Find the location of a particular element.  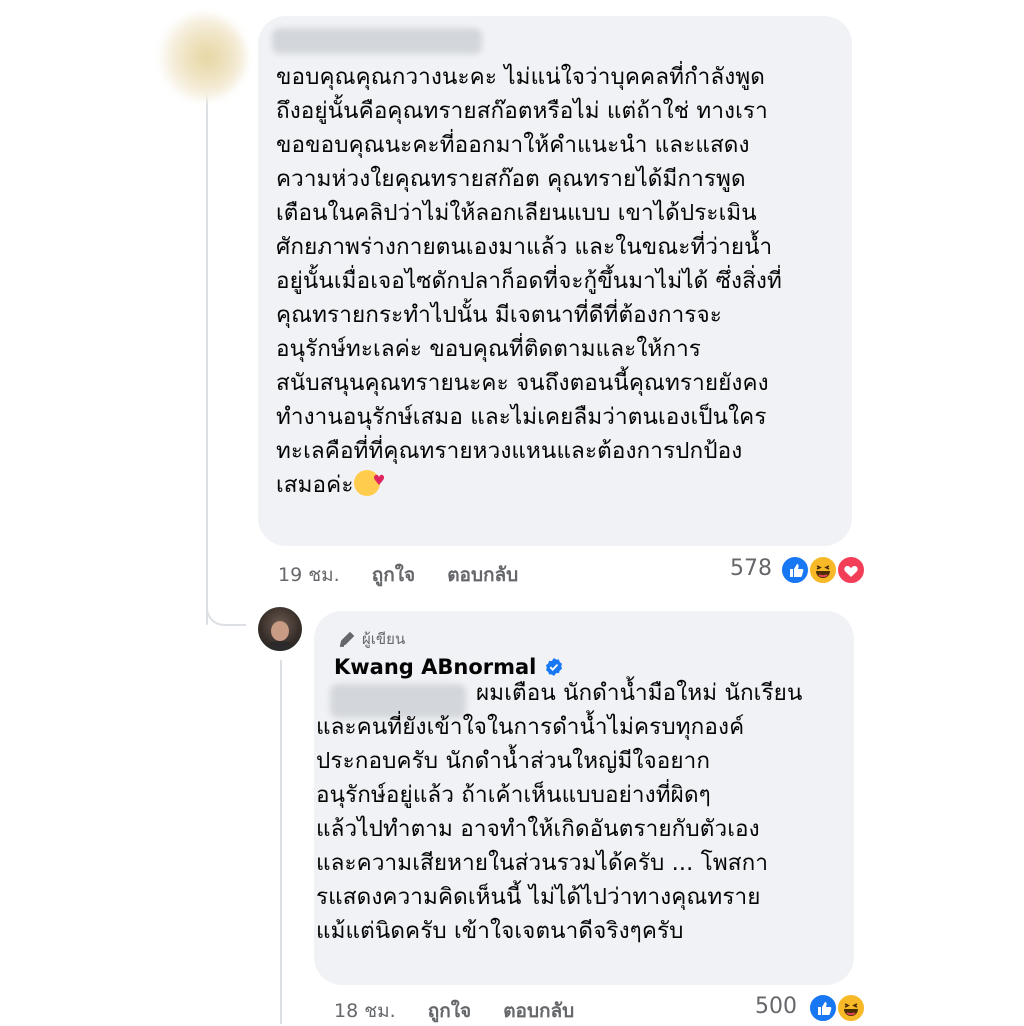

reply-button: ตอบกลับ is located at coordinates (482, 575).